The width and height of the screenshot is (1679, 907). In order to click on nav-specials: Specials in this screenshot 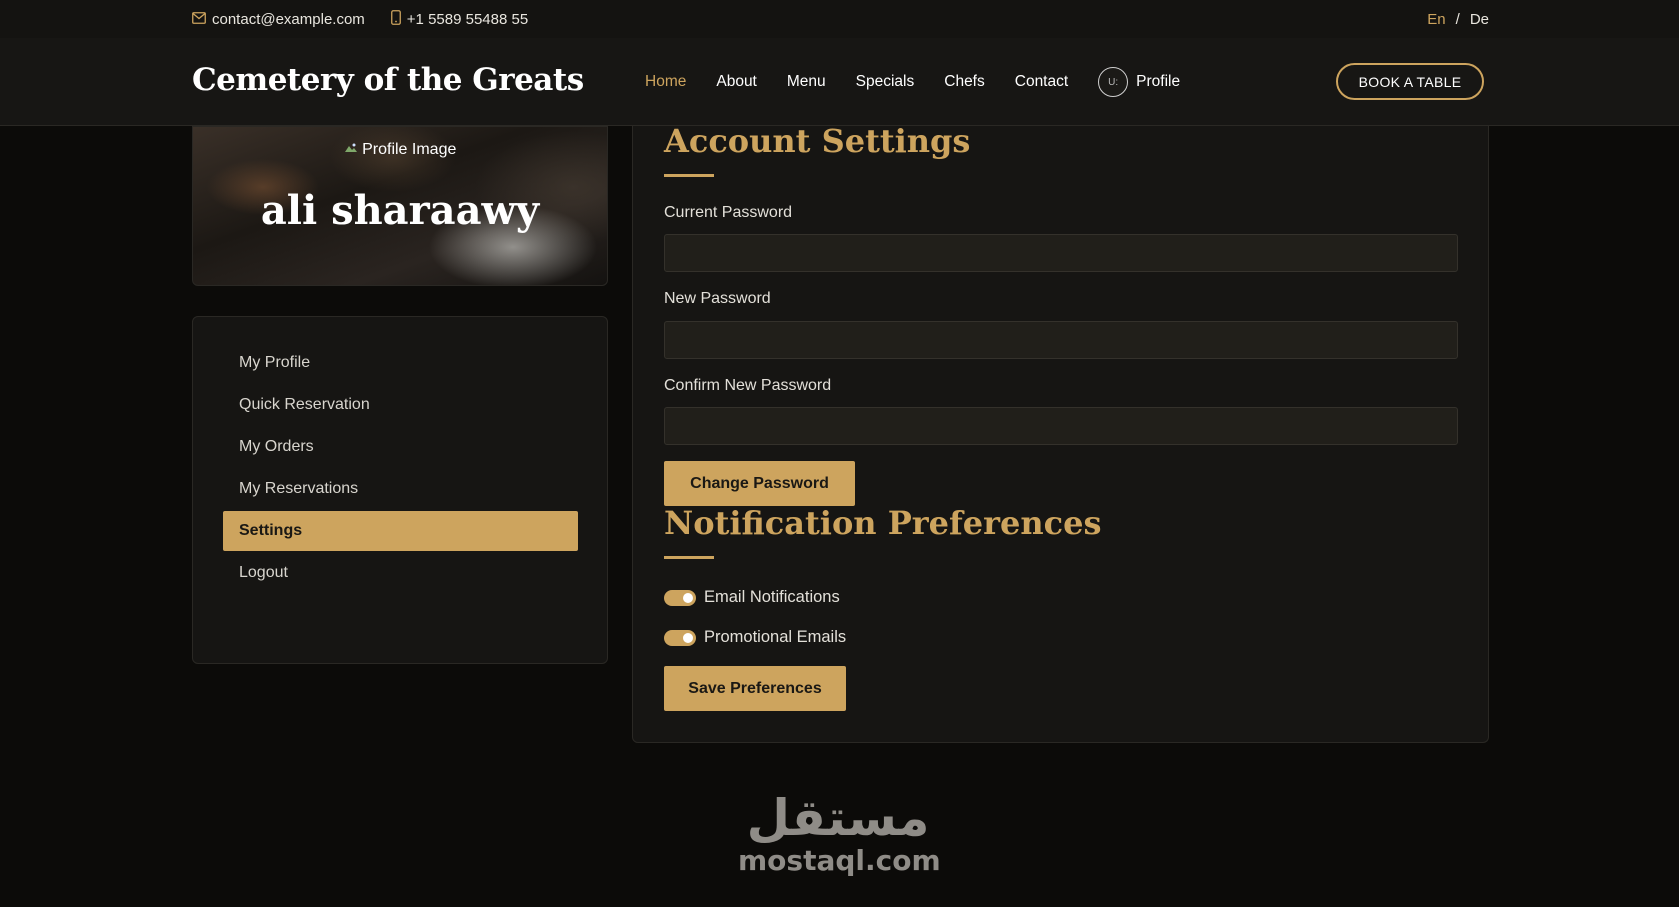, I will do `click(885, 82)`.